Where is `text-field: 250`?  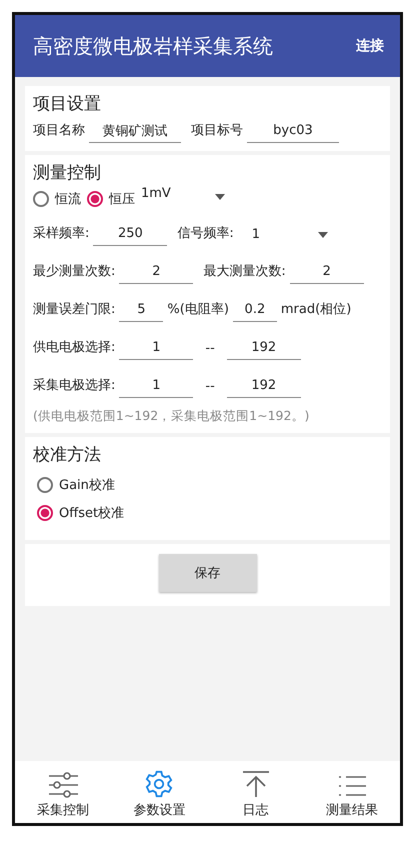
text-field: 250 is located at coordinates (130, 235).